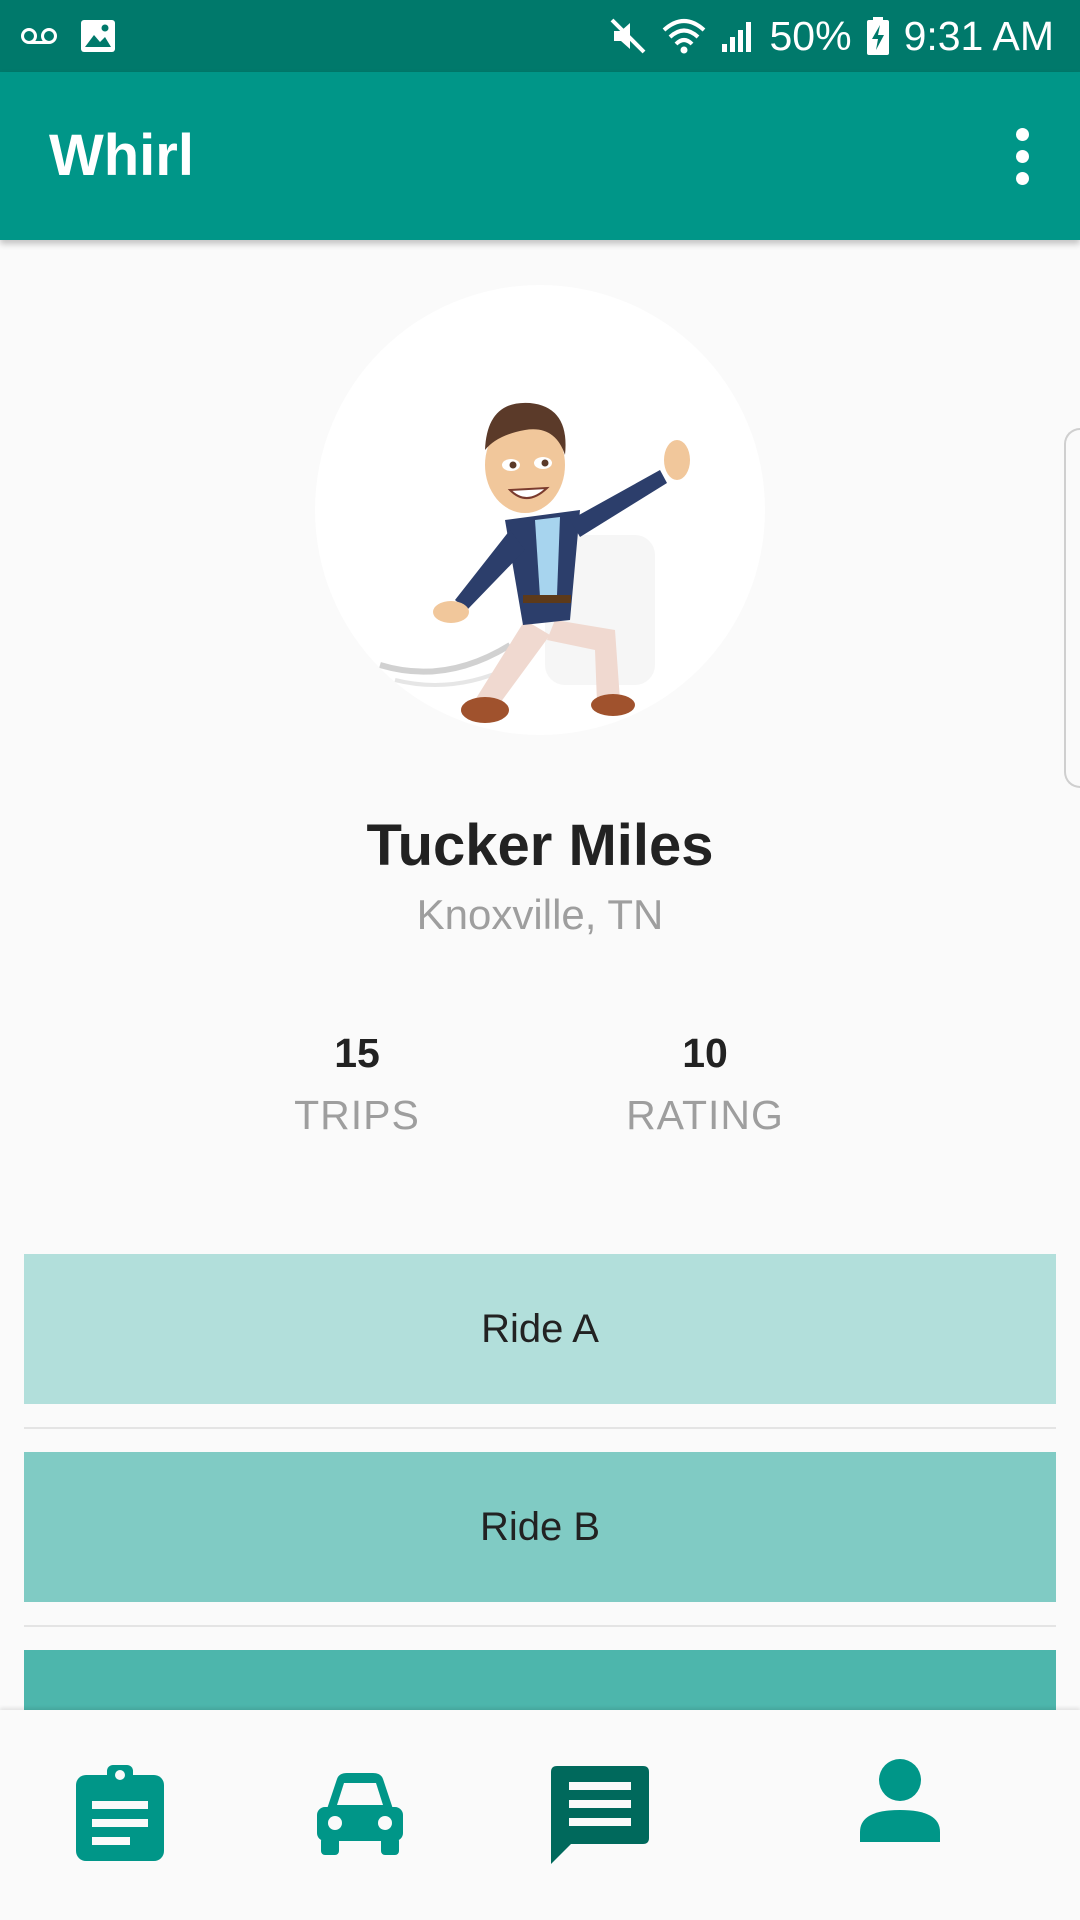 Image resolution: width=1080 pixels, height=1920 pixels. What do you see at coordinates (121, 155) in the screenshot?
I see `app-title: Whirl` at bounding box center [121, 155].